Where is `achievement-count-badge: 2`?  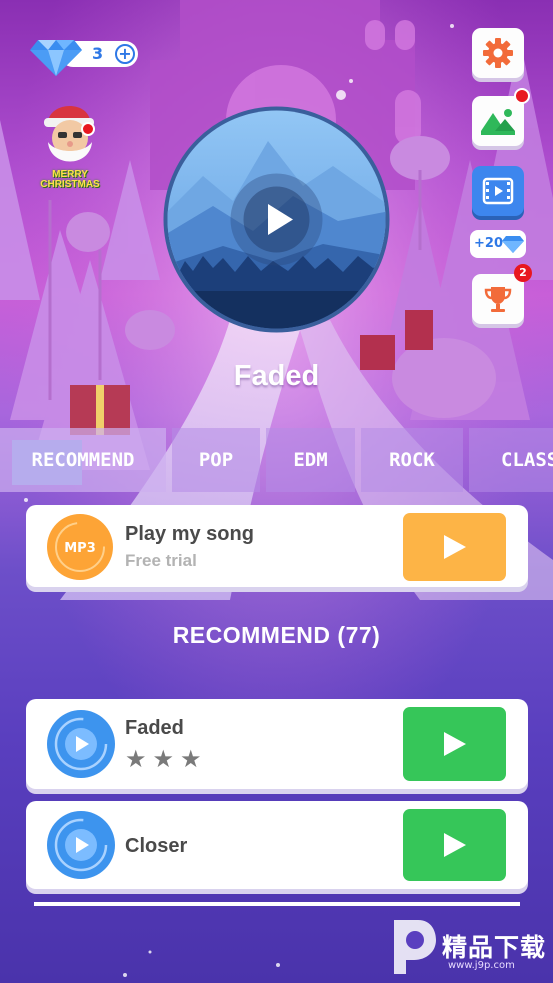 achievement-count-badge: 2 is located at coordinates (523, 273).